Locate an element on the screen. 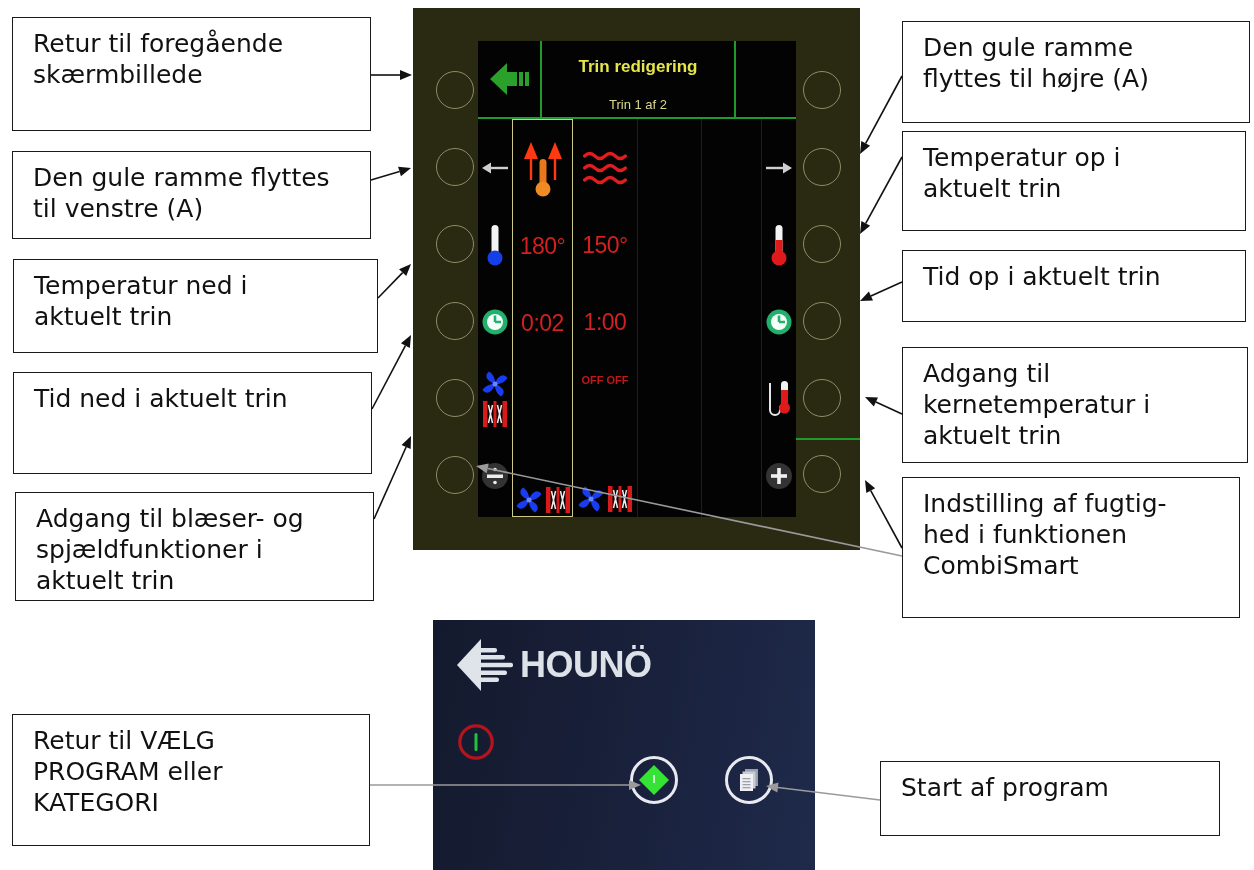  right-arrow-icon is located at coordinates (779, 167).